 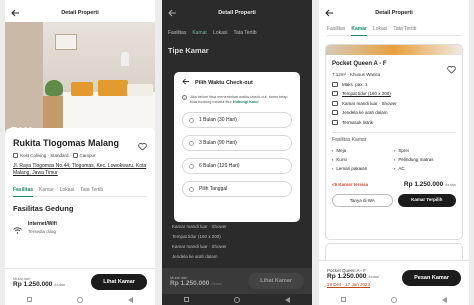 What do you see at coordinates (425, 168) in the screenshot?
I see `facility-item: AC` at bounding box center [425, 168].